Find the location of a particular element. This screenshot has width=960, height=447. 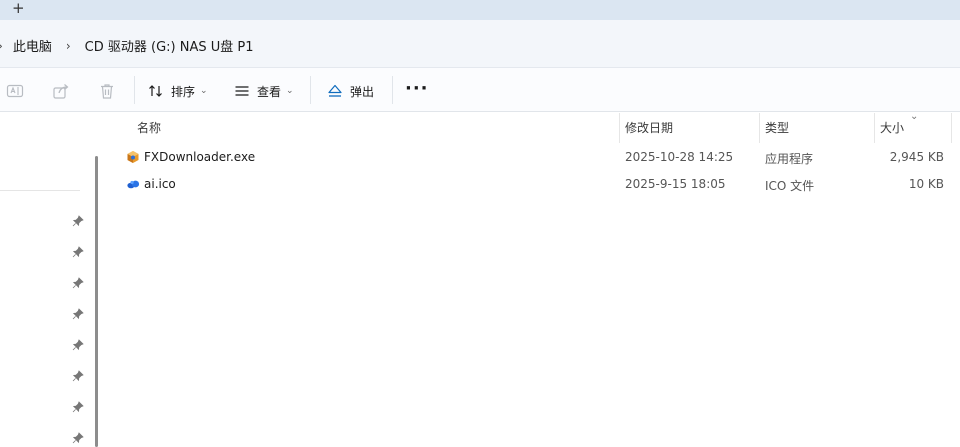

column-header-size: 大小 is located at coordinates (892, 127).